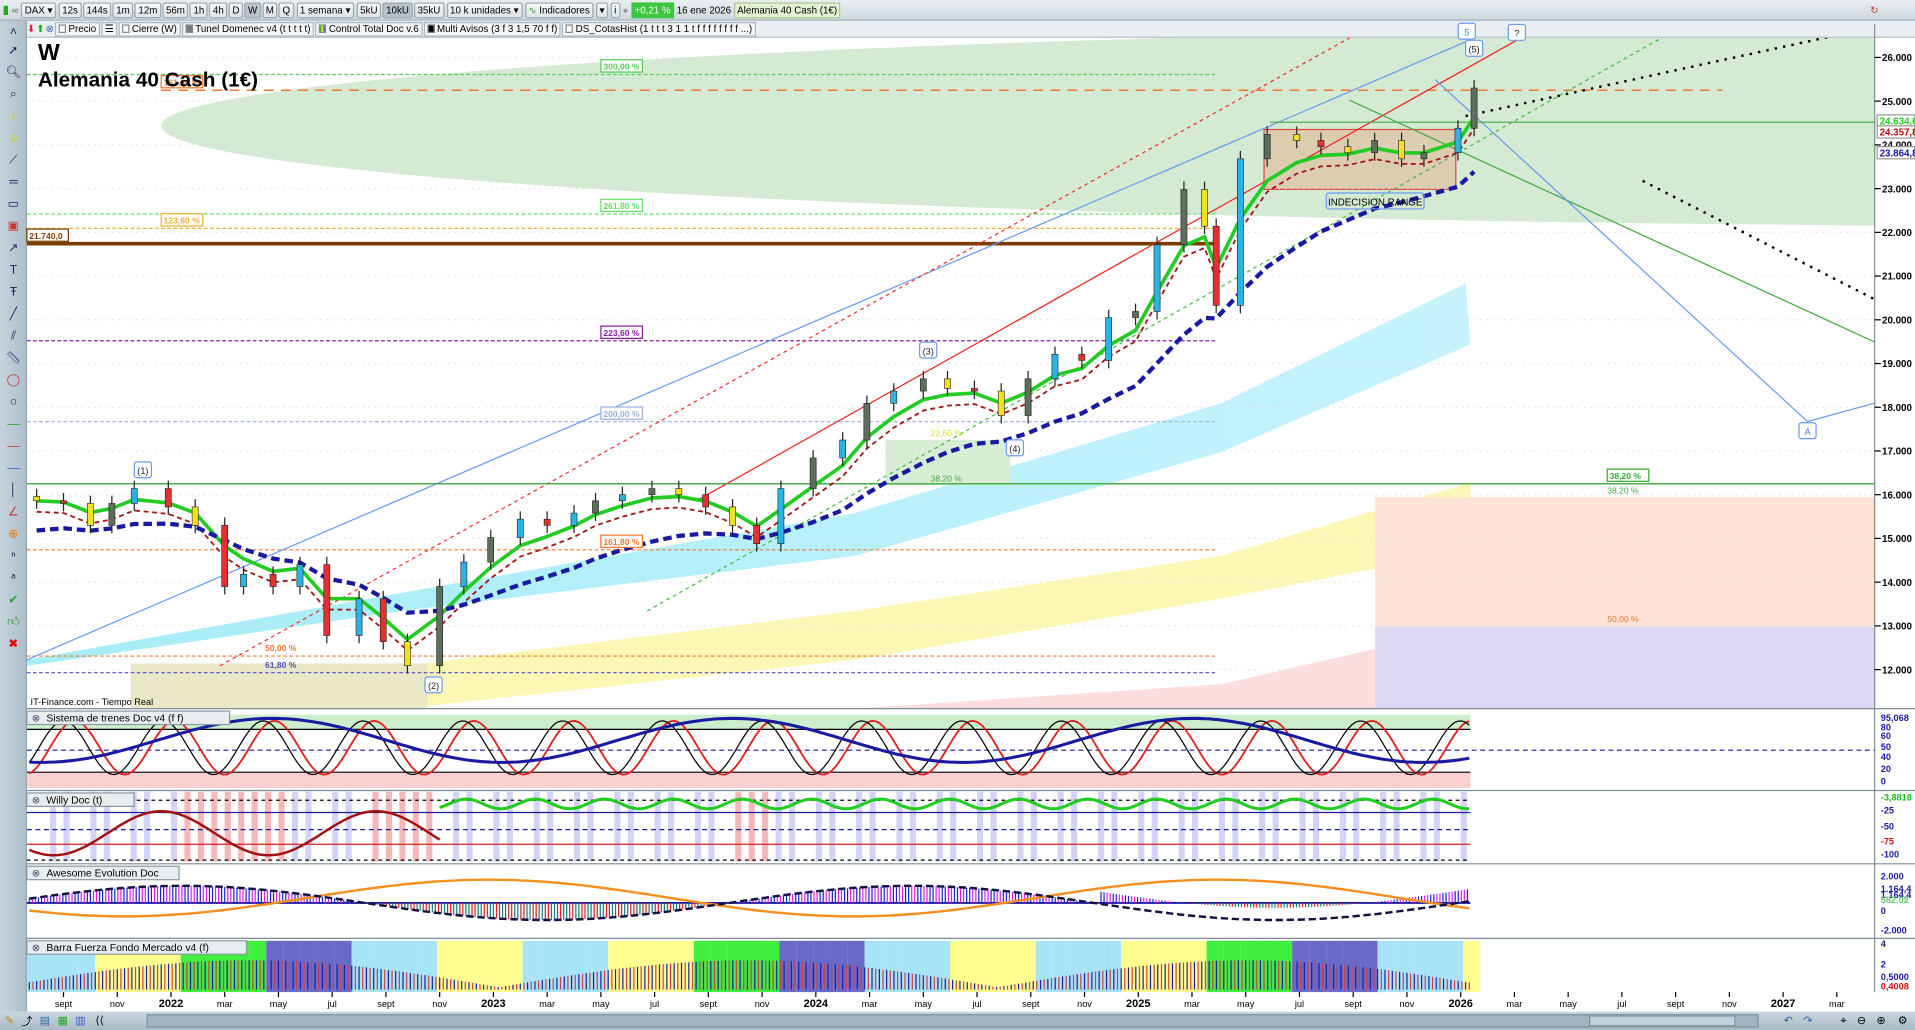  What do you see at coordinates (976, 966) in the screenshot?
I see `force-bar-stripe` at bounding box center [976, 966].